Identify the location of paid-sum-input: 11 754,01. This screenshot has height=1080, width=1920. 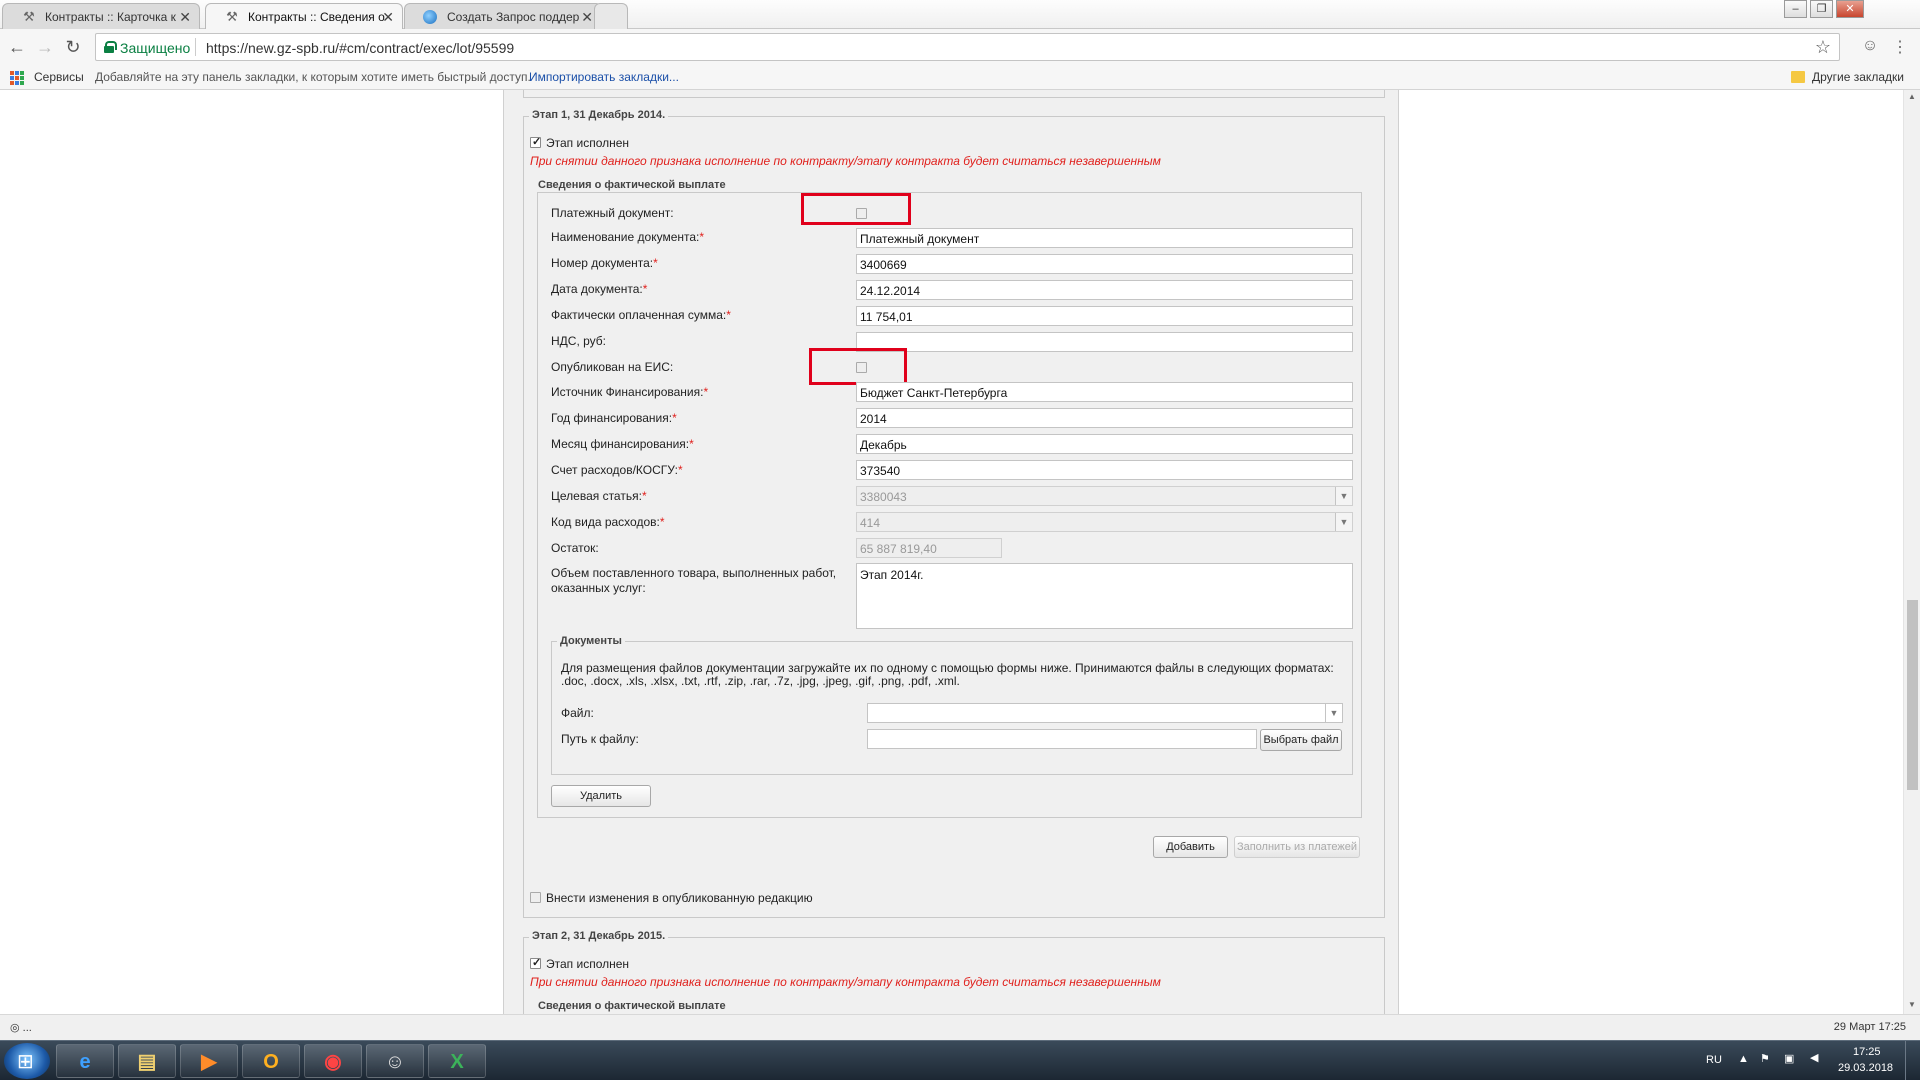
(1104, 316).